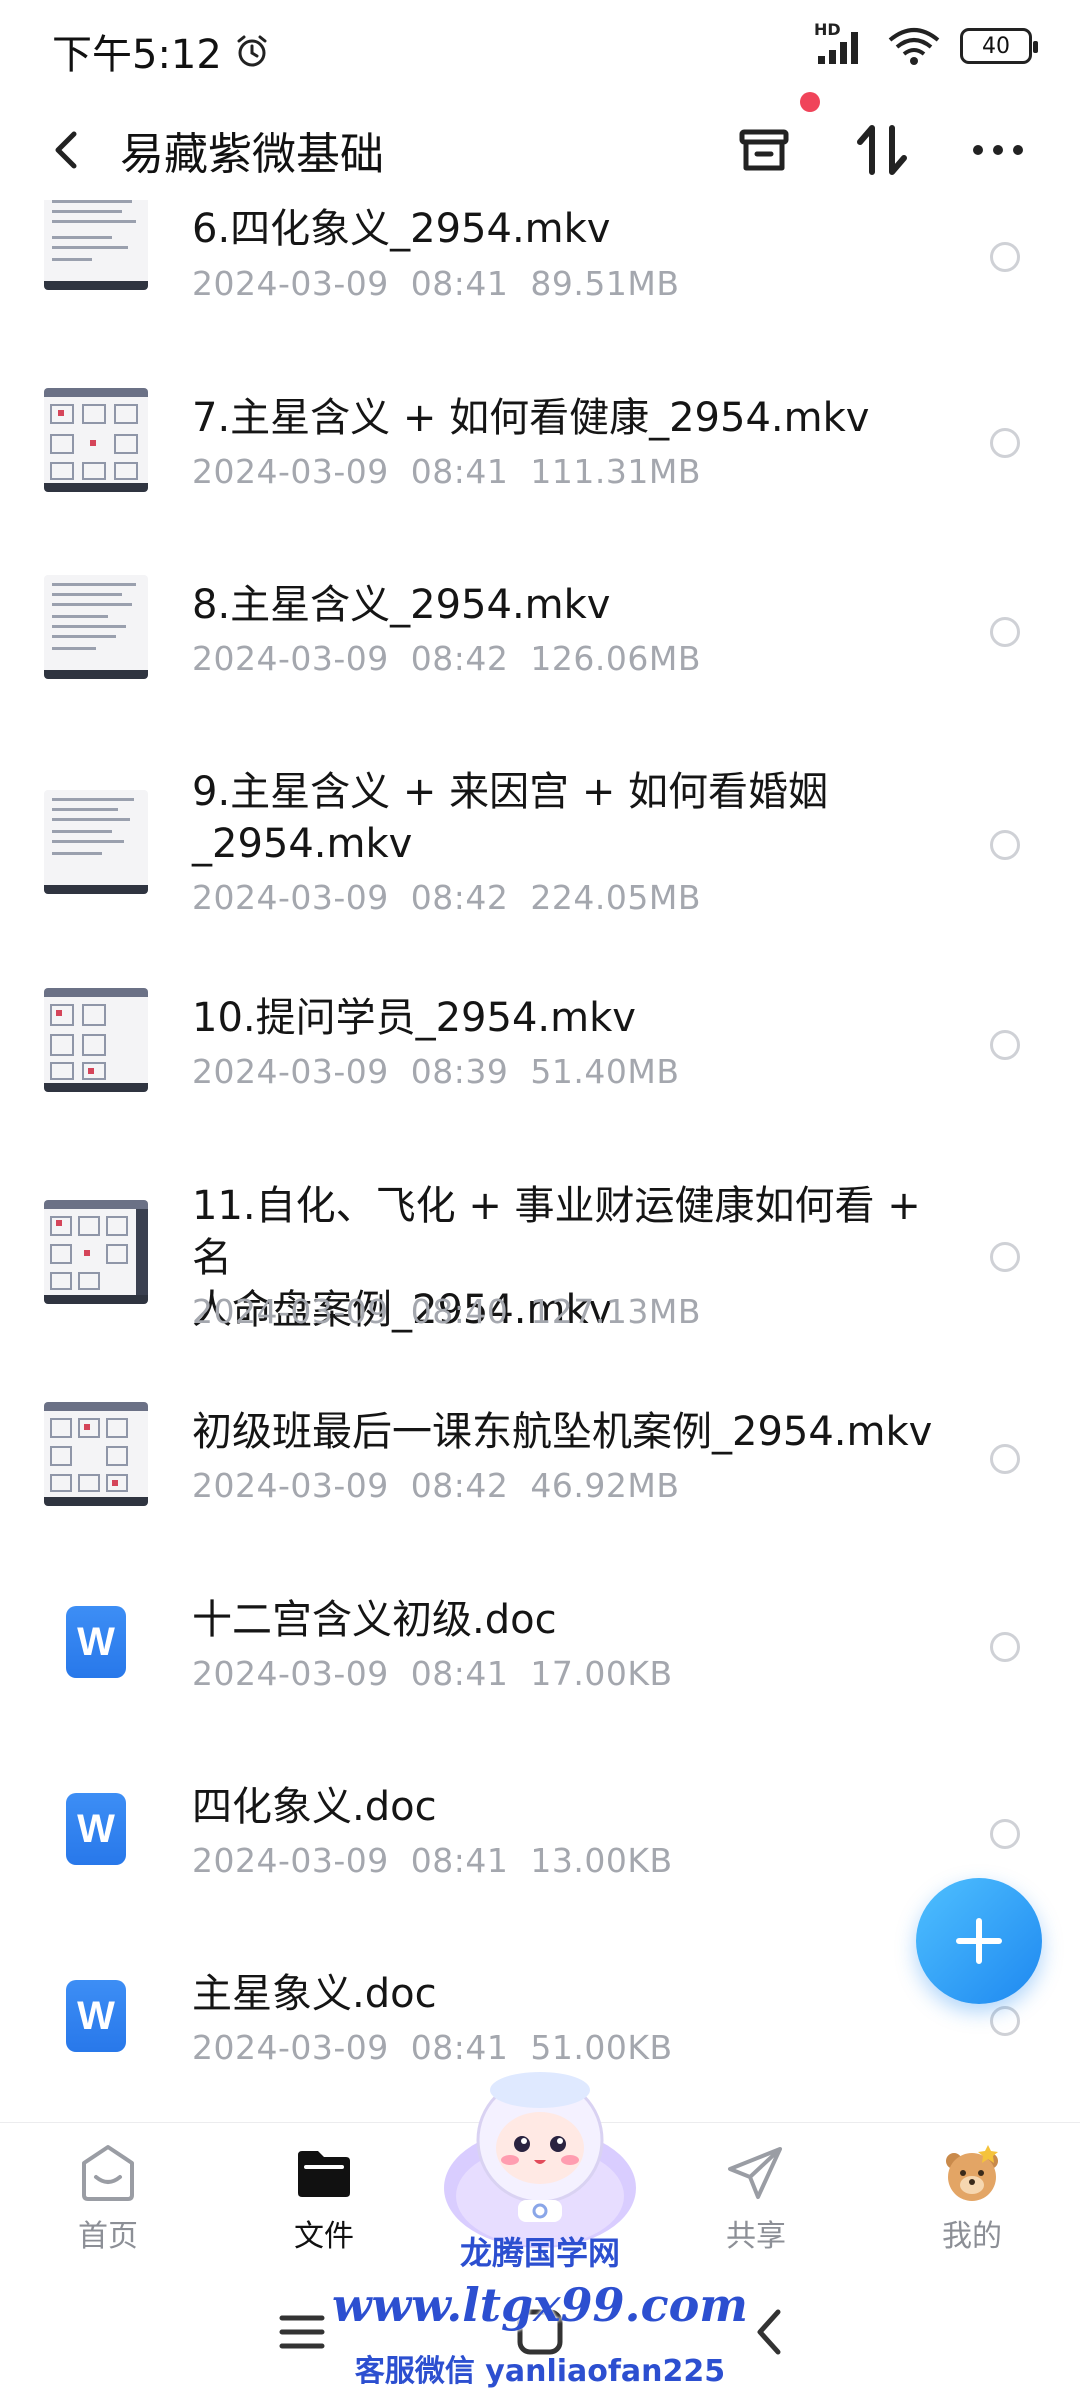 The image size is (1080, 2400). I want to click on file-meta: 2024-03-09 08:40 127.13MB, so click(446, 1311).